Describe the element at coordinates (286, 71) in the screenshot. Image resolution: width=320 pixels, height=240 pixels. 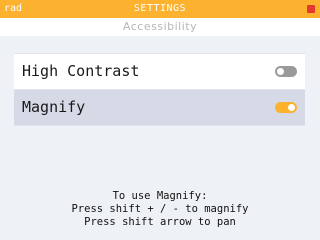
I see `high-contrast-toggle` at that location.